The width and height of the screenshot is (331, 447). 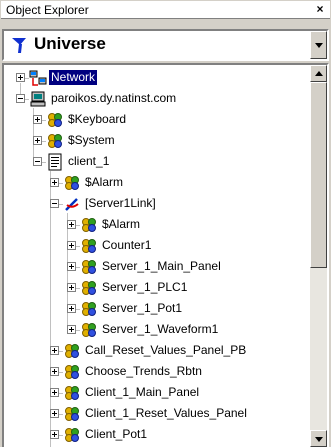 I want to click on arrow-down-icon, so click(x=319, y=439).